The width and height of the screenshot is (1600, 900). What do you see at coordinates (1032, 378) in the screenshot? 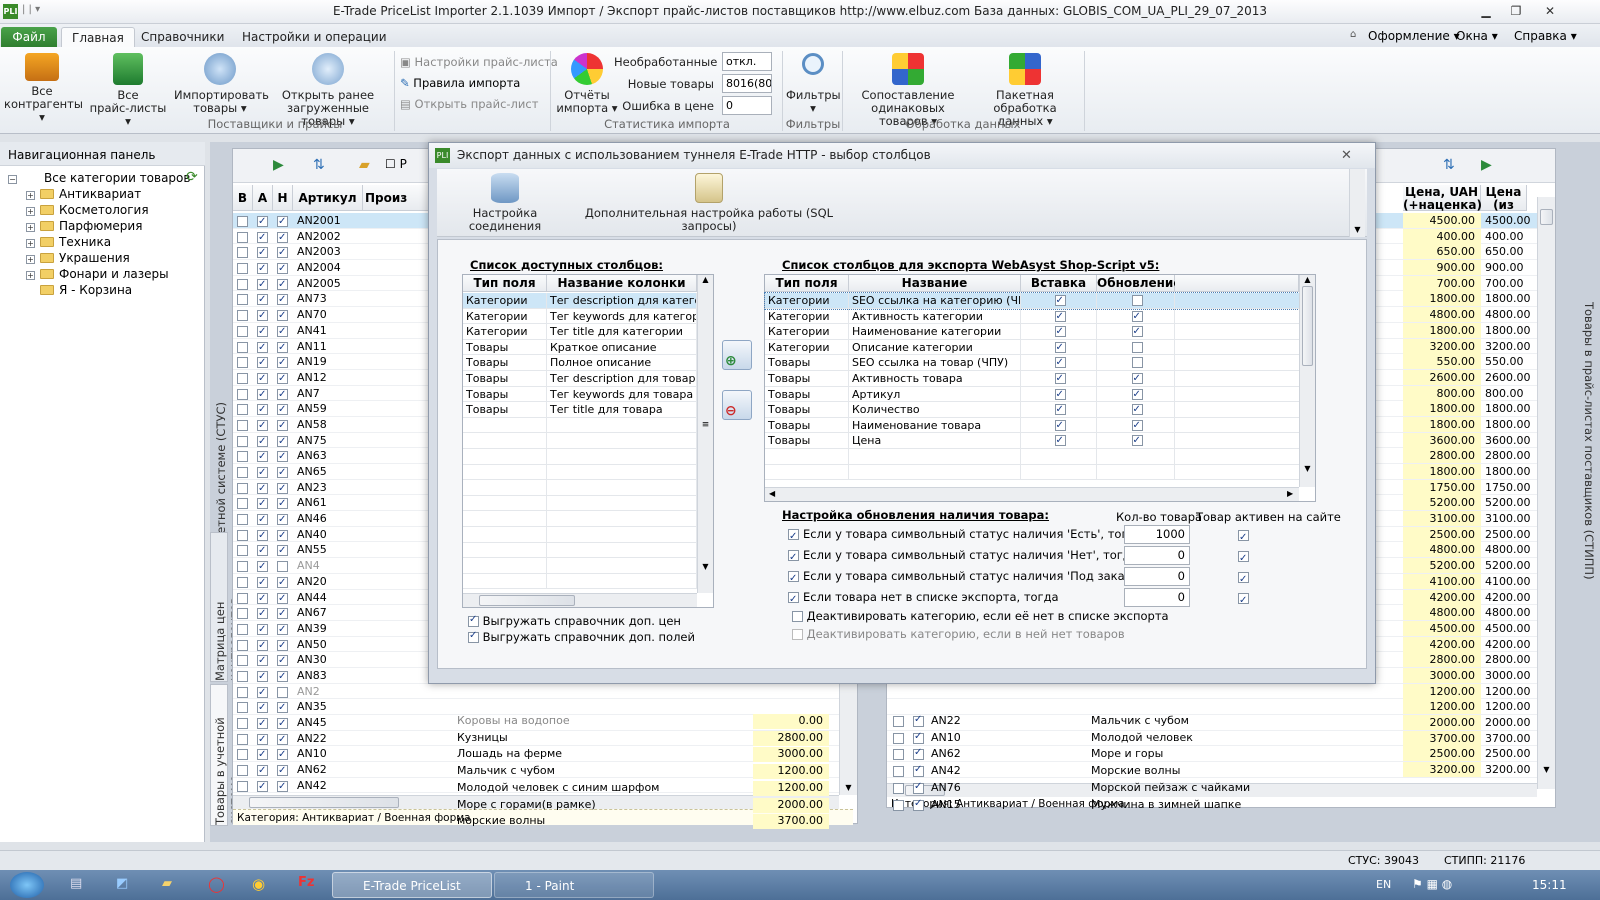
I see `list-item: Товары Активность товара` at bounding box center [1032, 378].